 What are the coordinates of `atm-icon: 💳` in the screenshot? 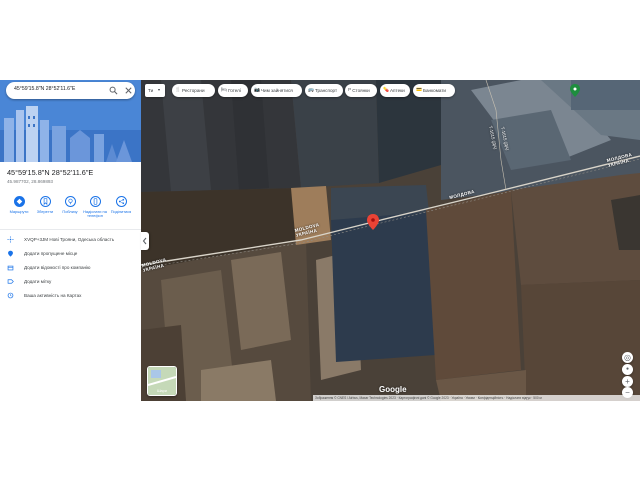 It's located at (419, 90).